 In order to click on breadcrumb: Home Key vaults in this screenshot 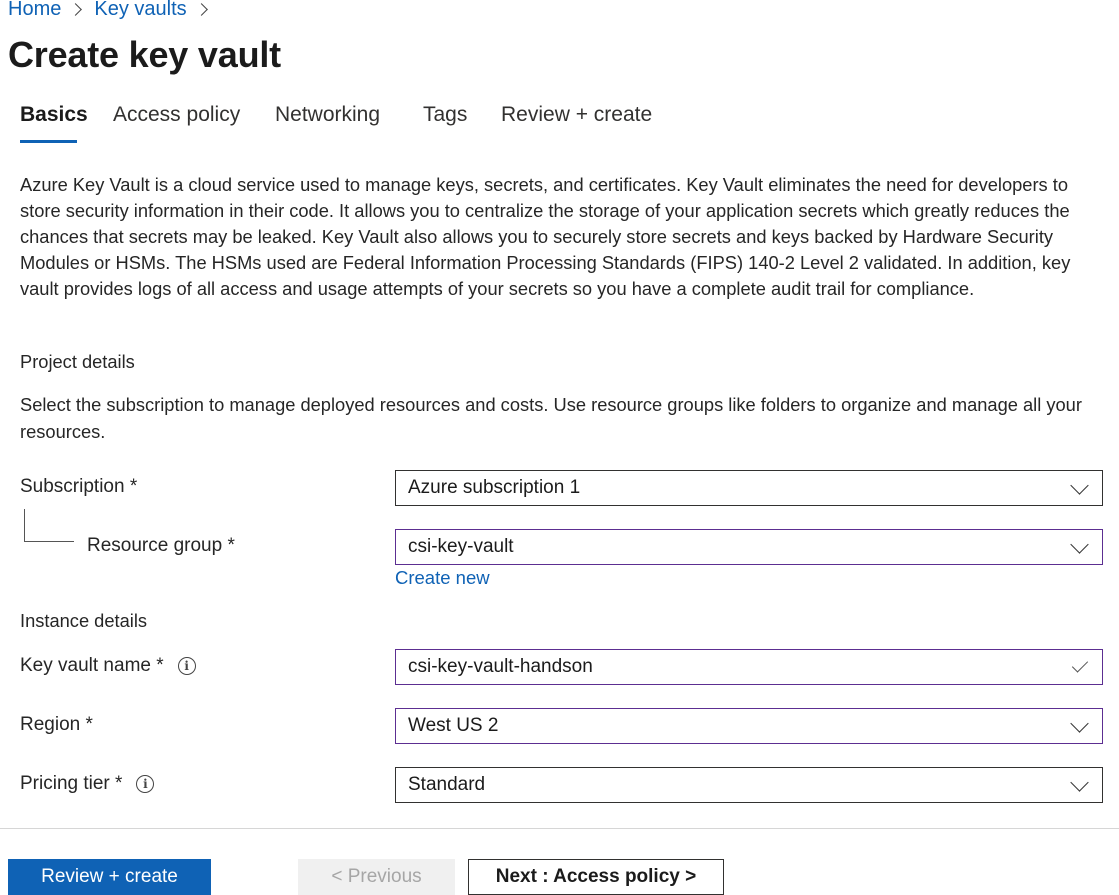, I will do `click(114, 11)`.